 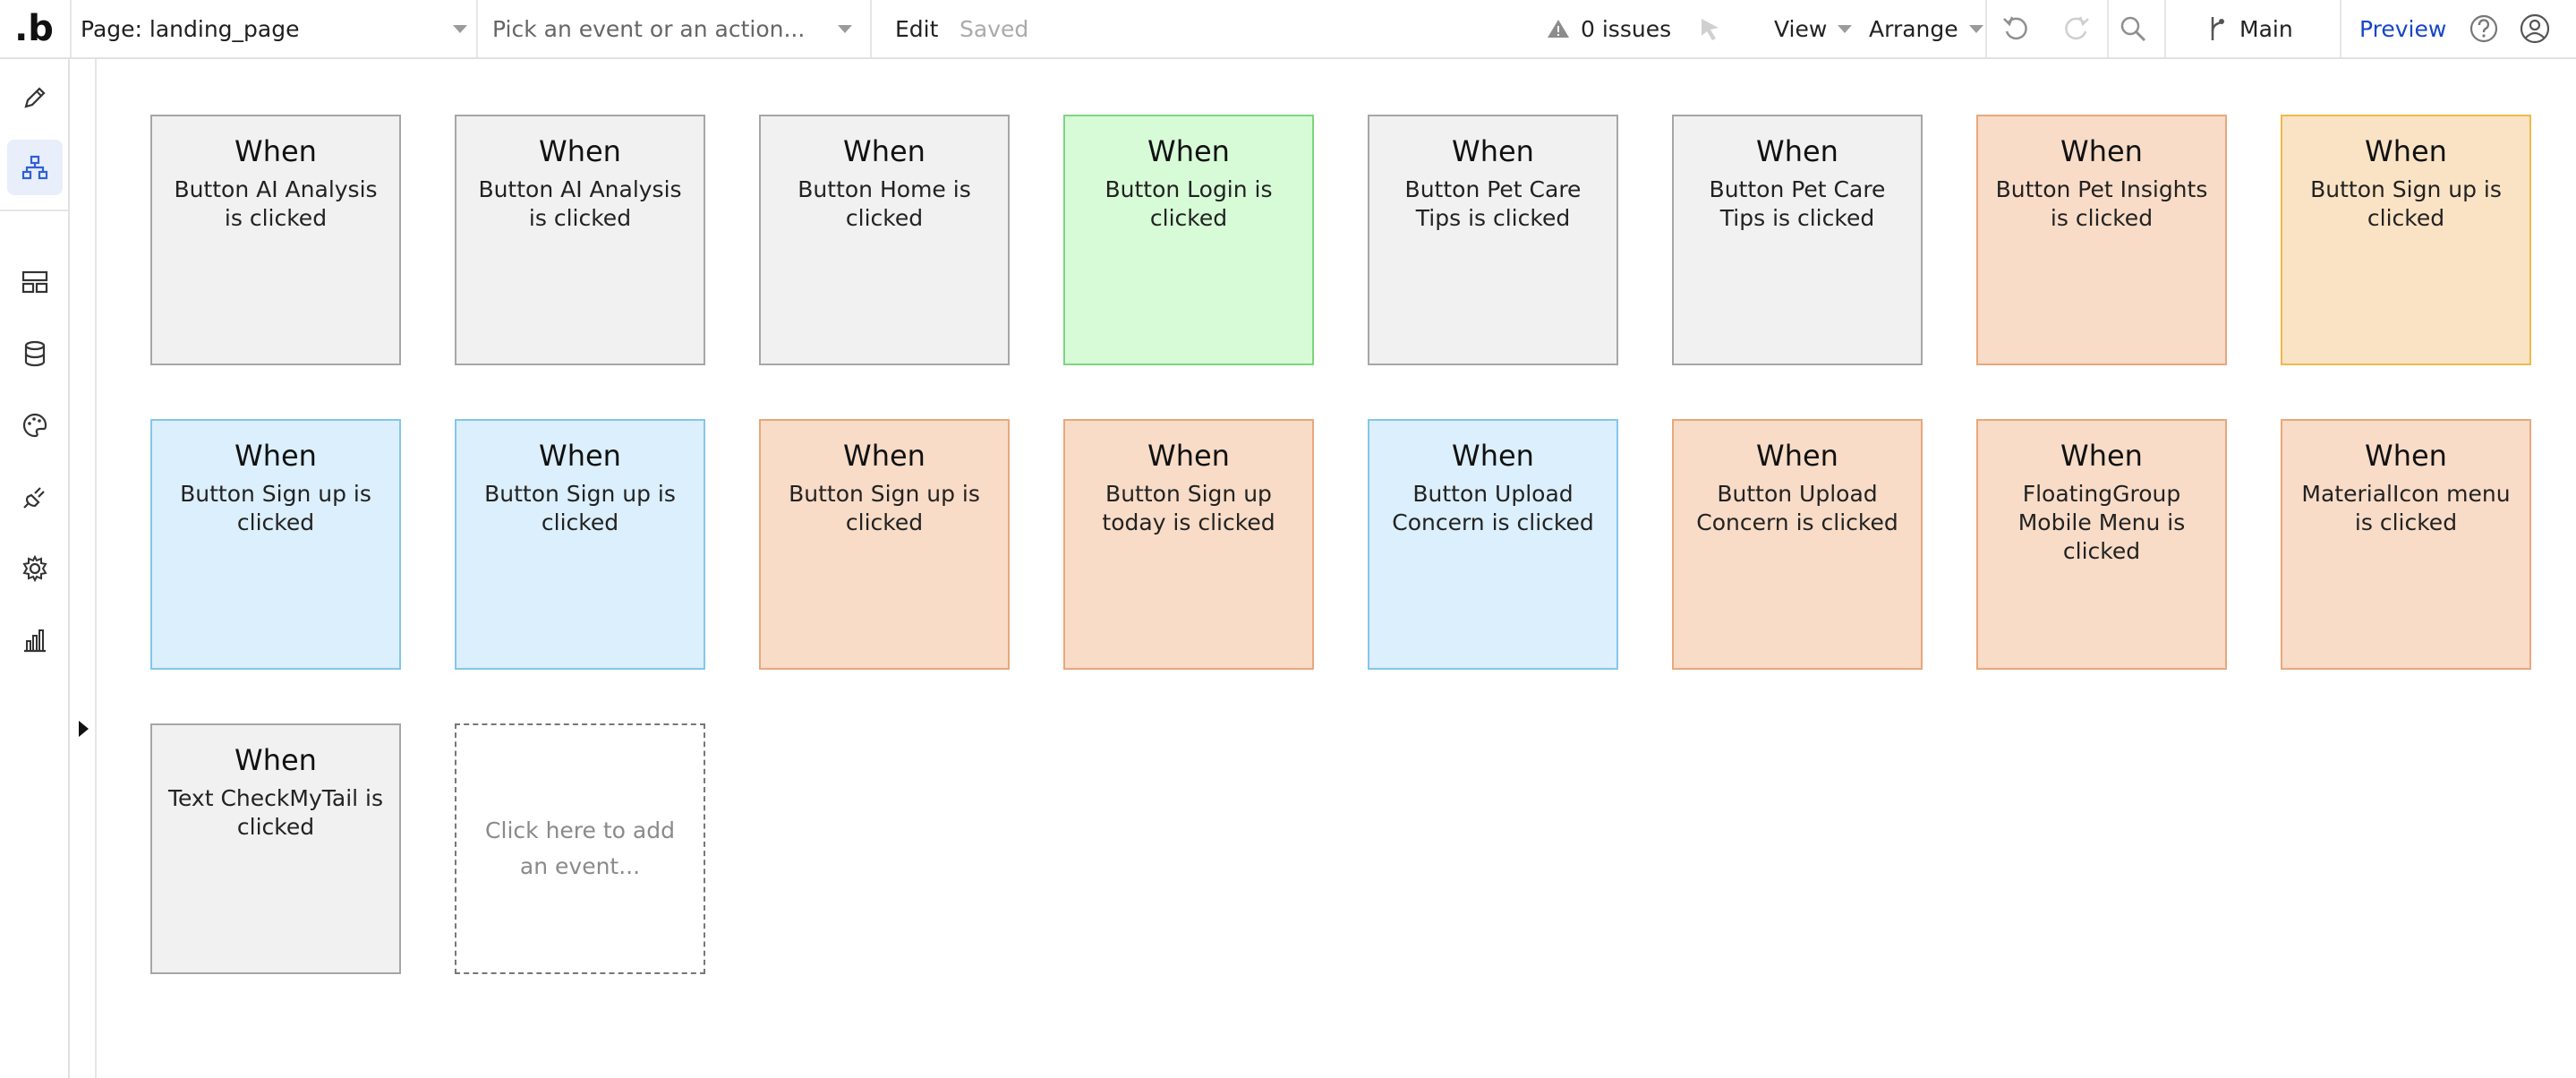 I want to click on workflow-icon, so click(x=35, y=167).